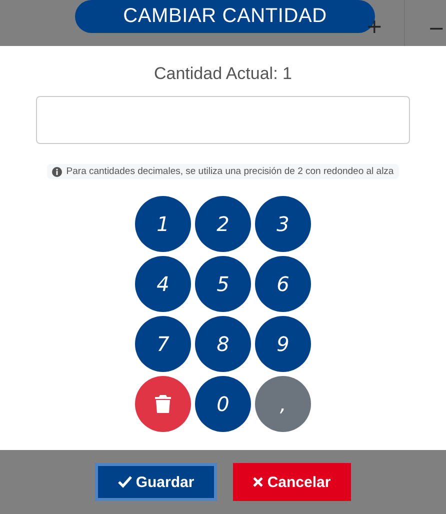 The image size is (446, 514). I want to click on digit-key: 2, so click(223, 224).